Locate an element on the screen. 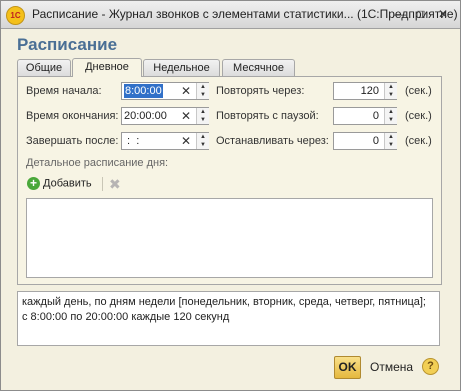  repeat-every-label: Повторять через: is located at coordinates (260, 91).